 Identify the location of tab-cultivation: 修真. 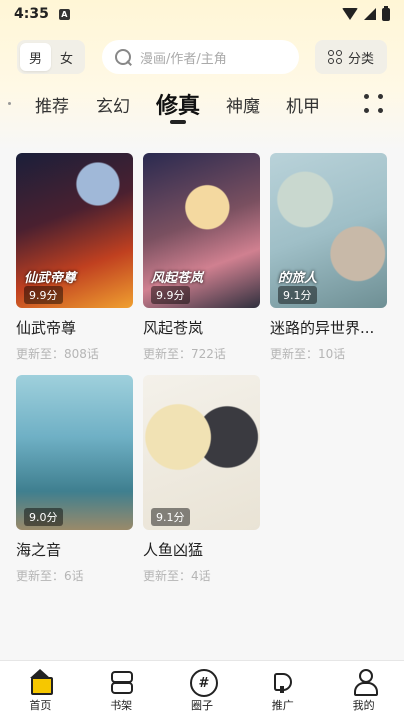
(178, 104).